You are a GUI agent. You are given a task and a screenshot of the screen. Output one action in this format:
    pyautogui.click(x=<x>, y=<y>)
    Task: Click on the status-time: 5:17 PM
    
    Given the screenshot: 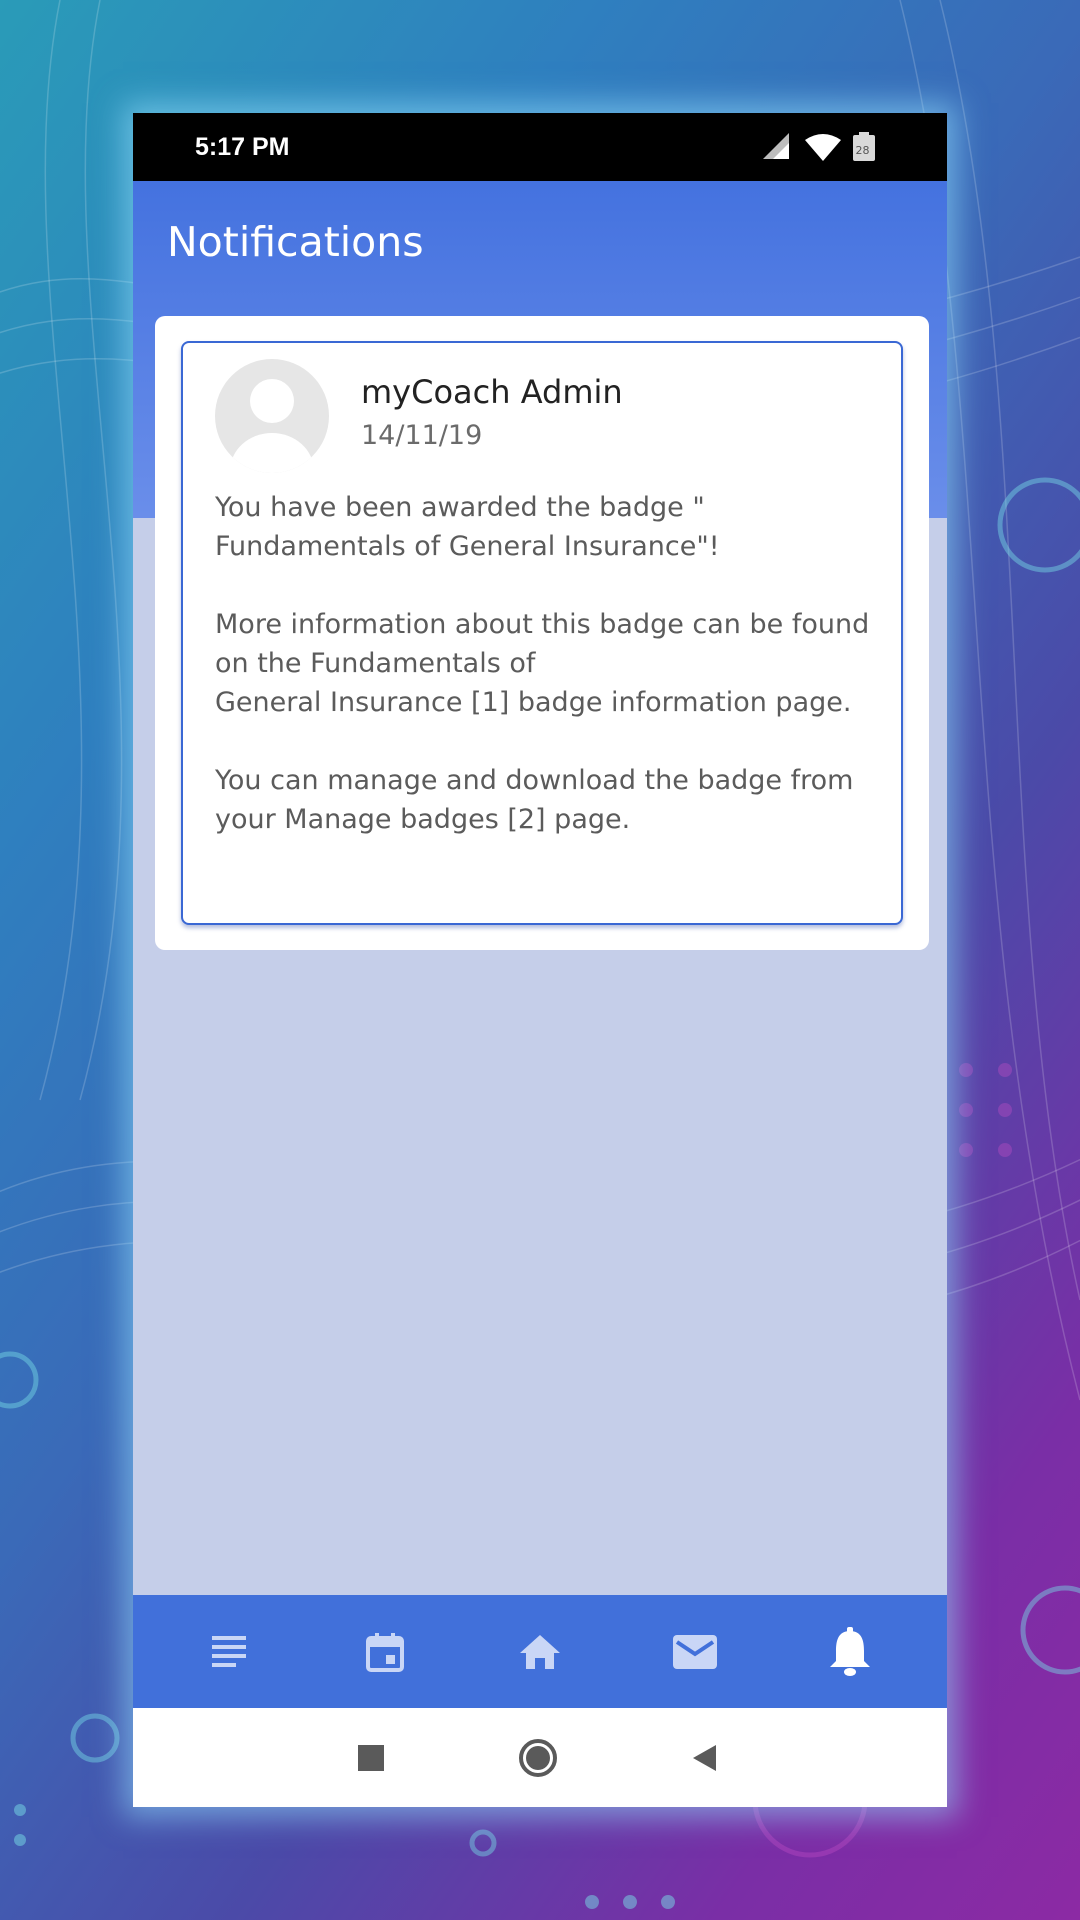 What is the action you would take?
    pyautogui.click(x=242, y=147)
    